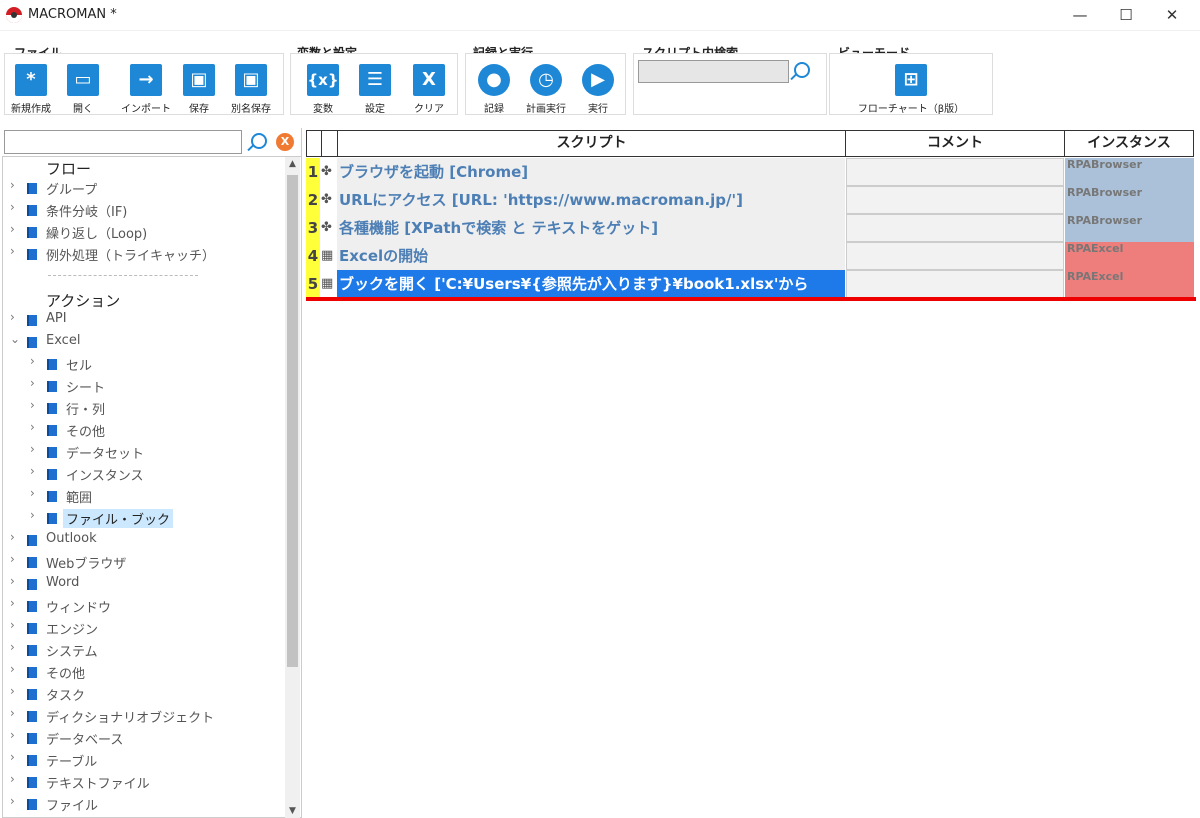  Describe the element at coordinates (56, 318) in the screenshot. I see `tree-item-label: API` at that location.